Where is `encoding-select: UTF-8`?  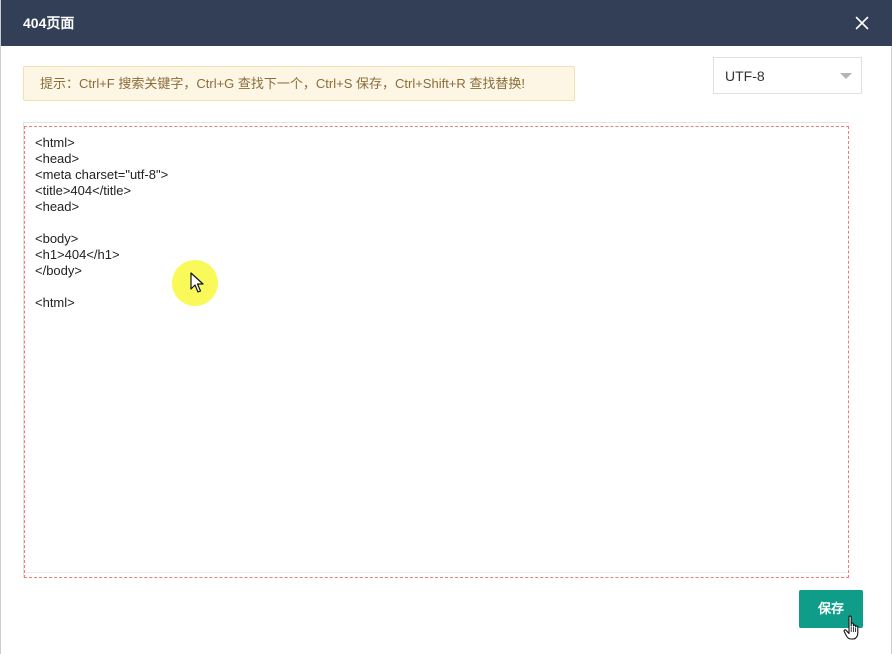
encoding-select: UTF-8 is located at coordinates (787, 75).